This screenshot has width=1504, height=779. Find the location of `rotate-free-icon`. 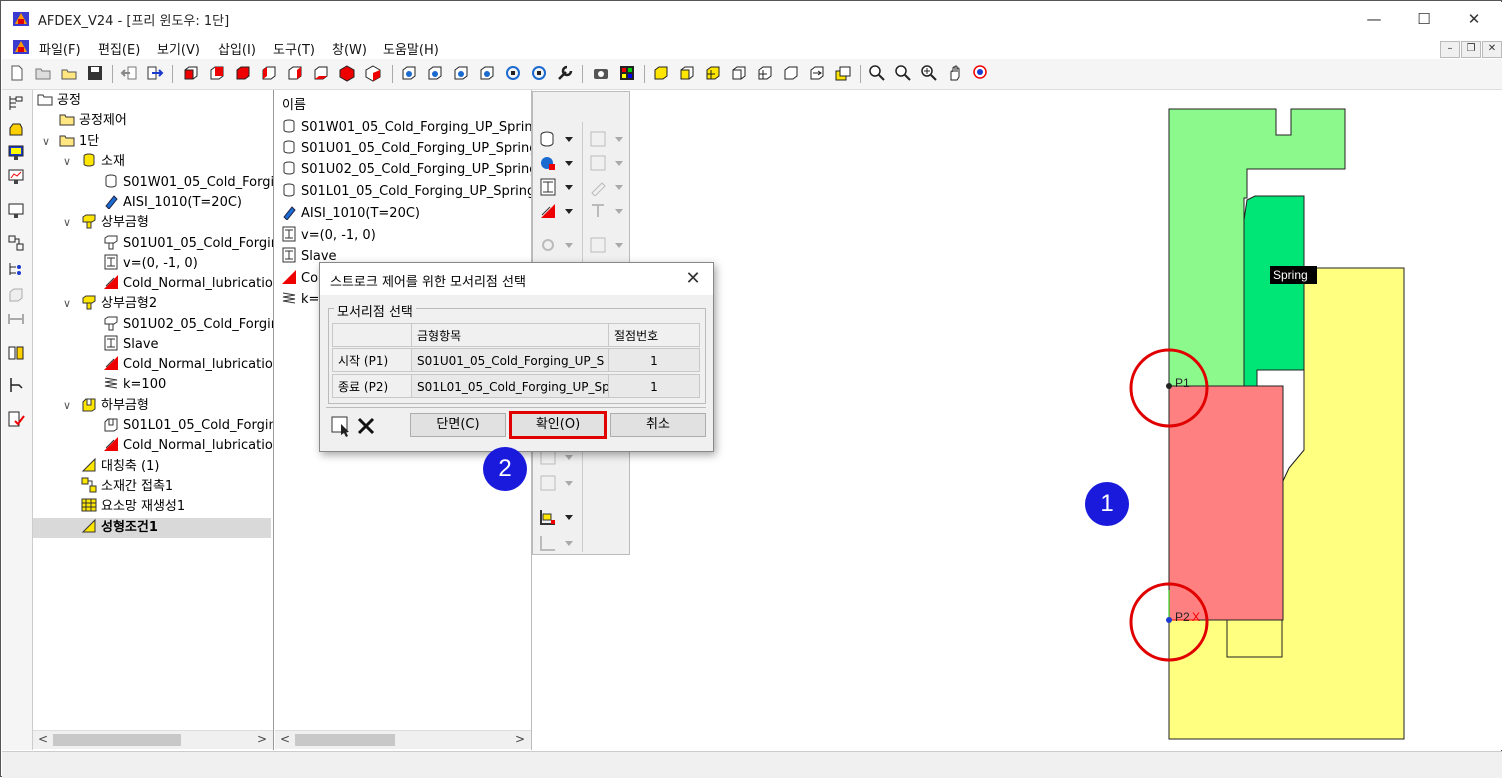

rotate-free-icon is located at coordinates (487, 73).